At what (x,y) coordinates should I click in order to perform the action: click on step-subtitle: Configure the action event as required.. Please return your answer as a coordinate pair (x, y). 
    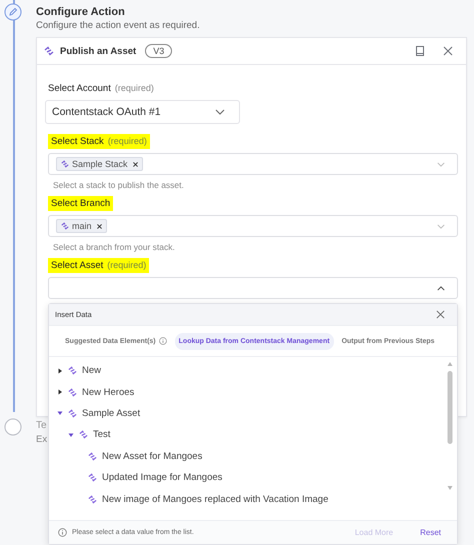
    Looking at the image, I should click on (118, 25).